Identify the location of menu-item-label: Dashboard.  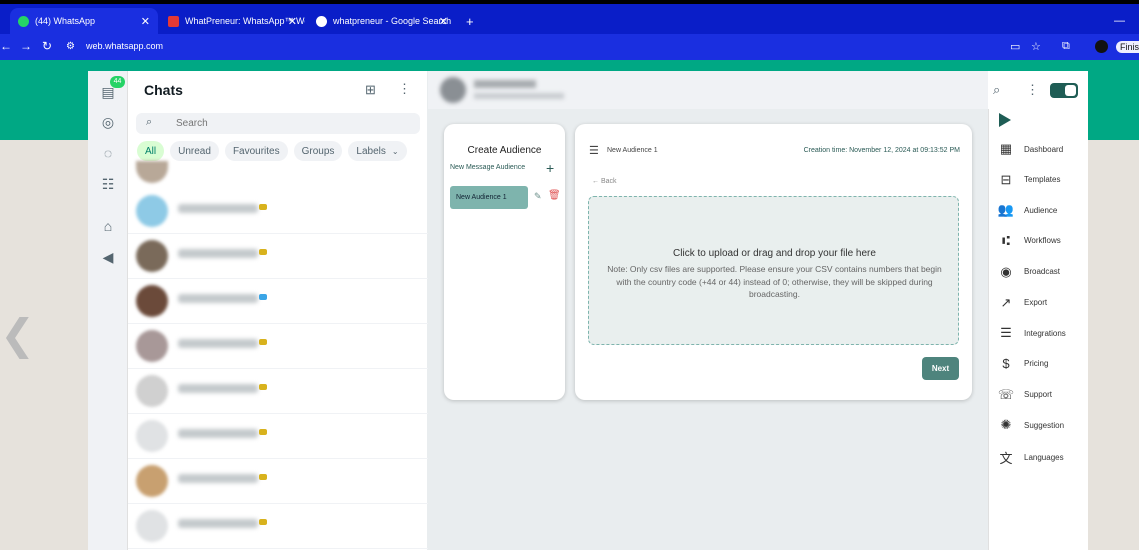
(1044, 149).